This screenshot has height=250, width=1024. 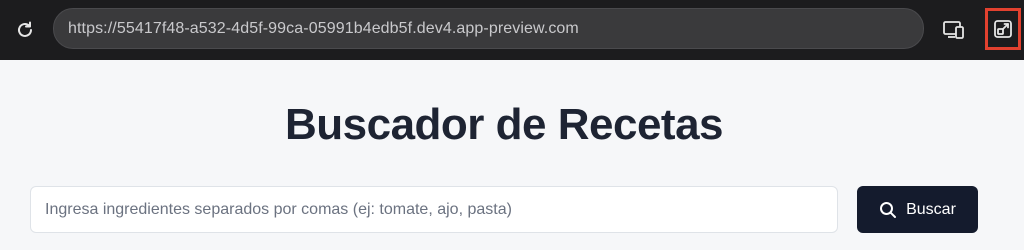 I want to click on ingredients-search-input, so click(x=434, y=209).